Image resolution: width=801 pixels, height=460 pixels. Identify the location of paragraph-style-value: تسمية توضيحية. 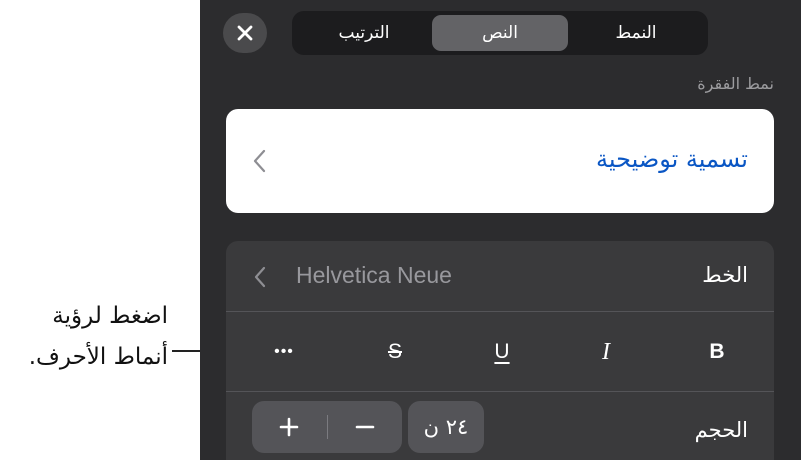
(671, 159).